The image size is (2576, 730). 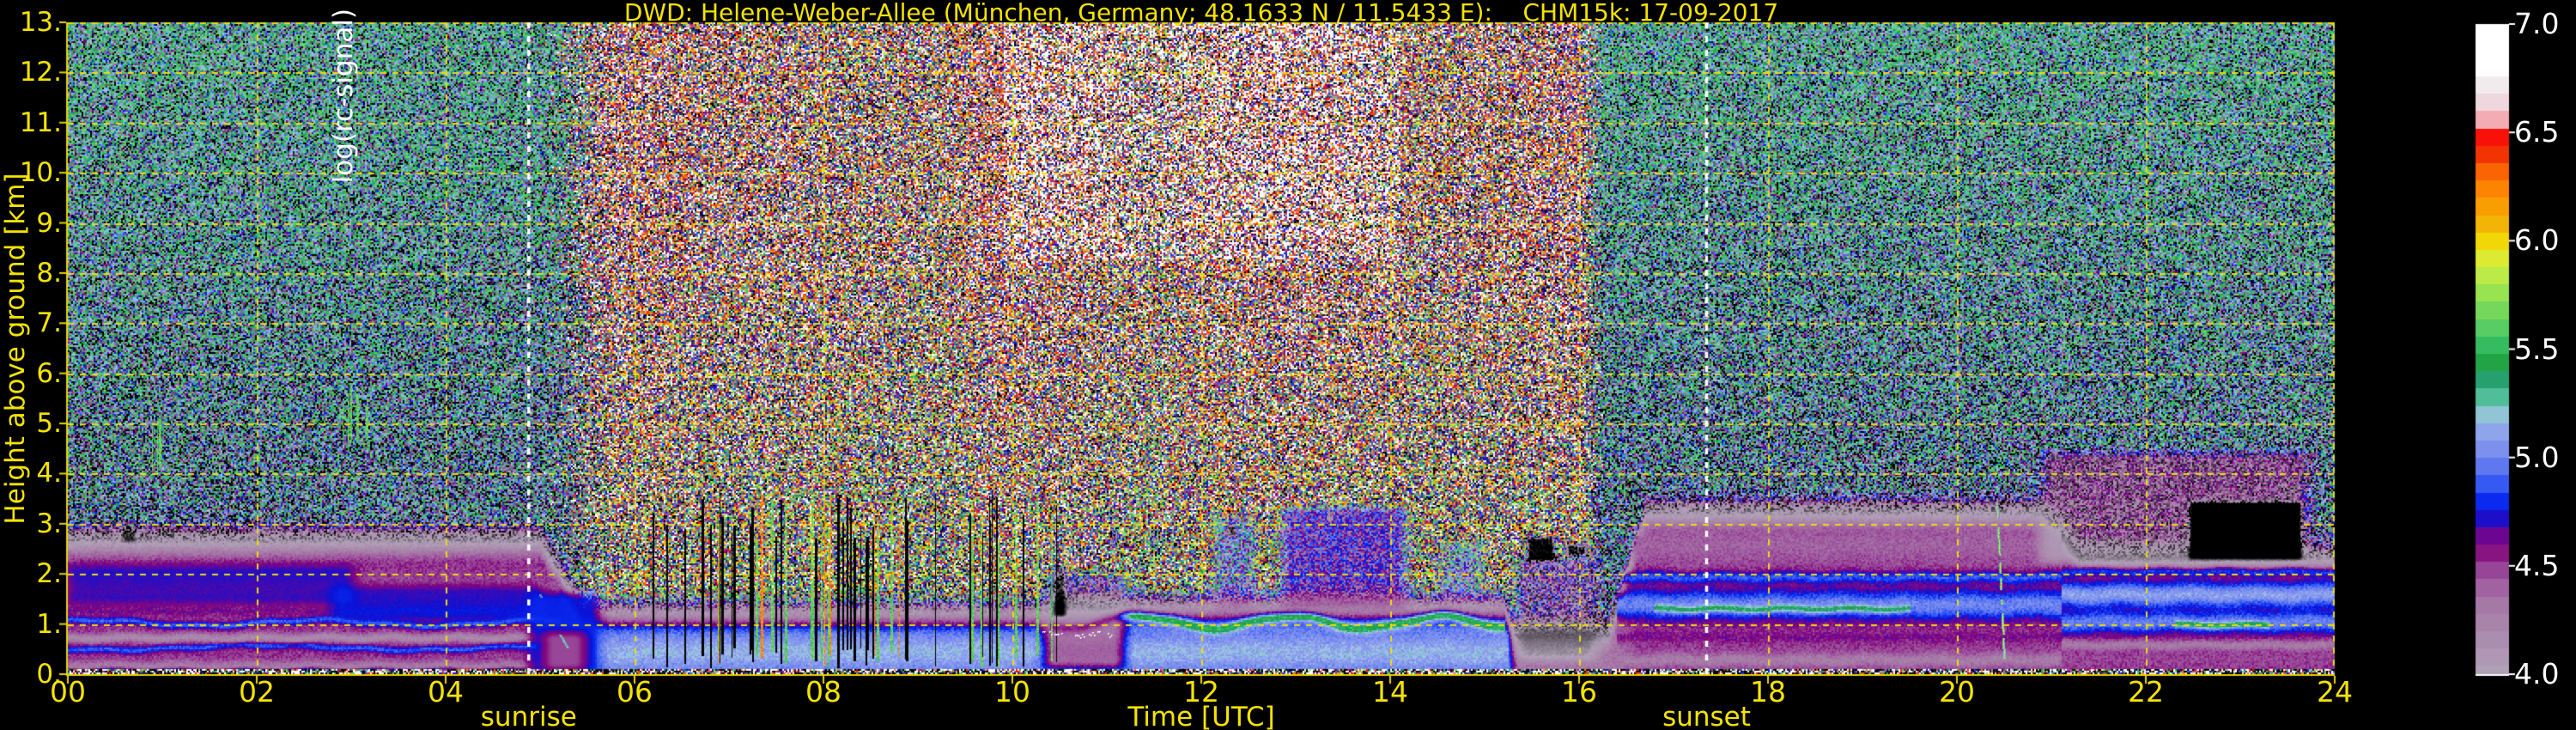 I want to click on x-tick-label: 14, so click(x=1390, y=692).